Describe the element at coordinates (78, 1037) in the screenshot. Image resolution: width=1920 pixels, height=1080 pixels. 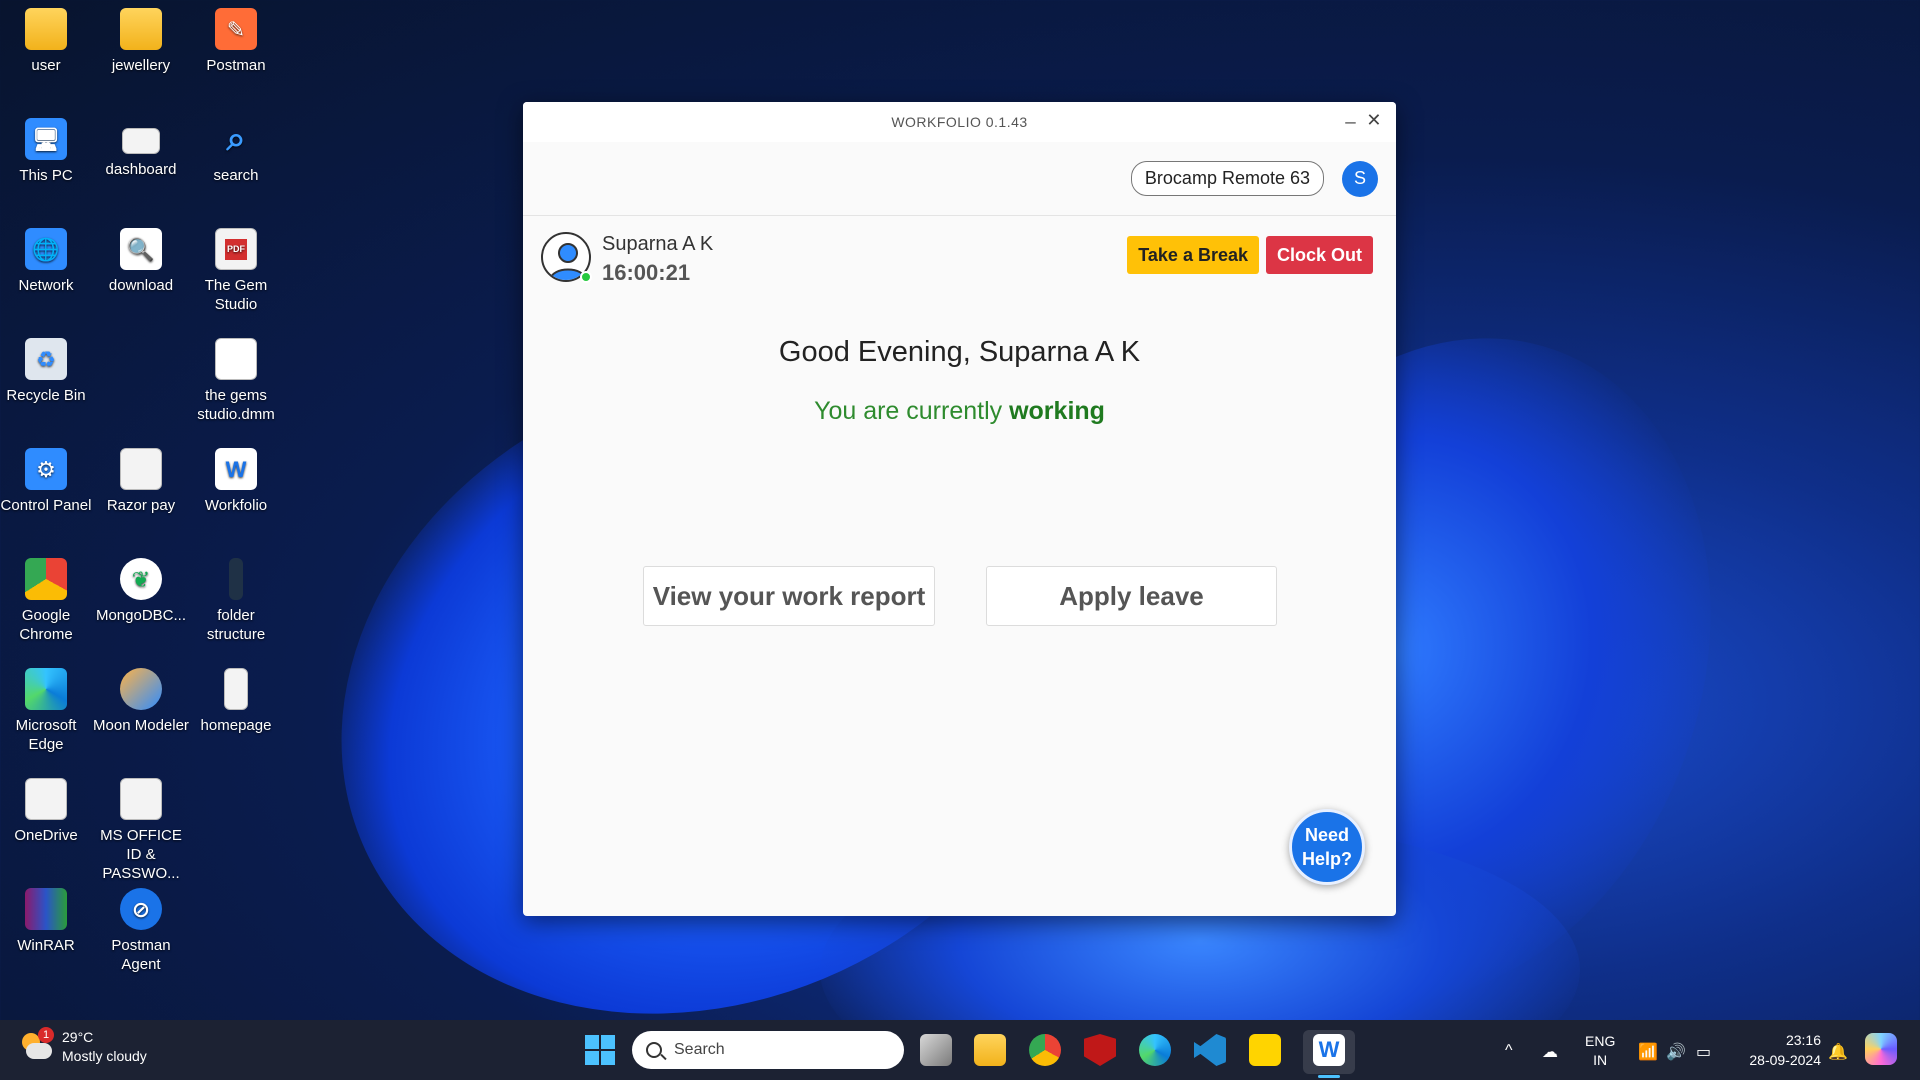
I see `weather-temperature: 29°C` at that location.